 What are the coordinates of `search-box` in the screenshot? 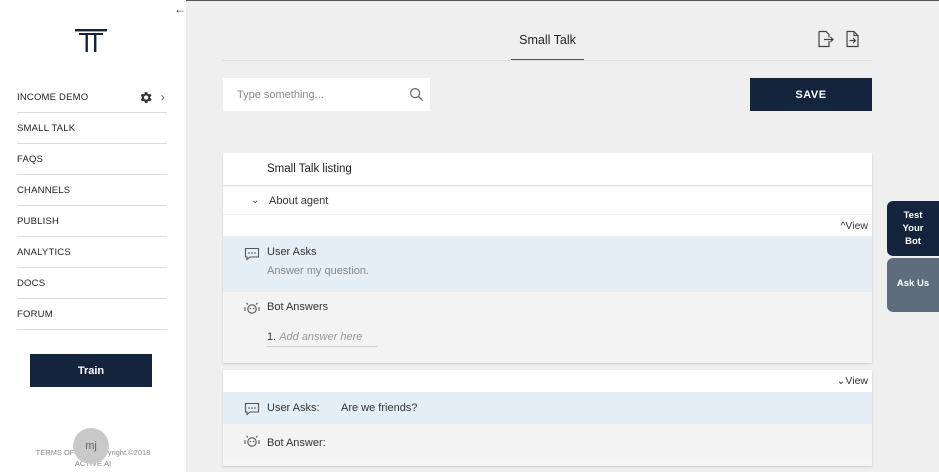 It's located at (326, 94).